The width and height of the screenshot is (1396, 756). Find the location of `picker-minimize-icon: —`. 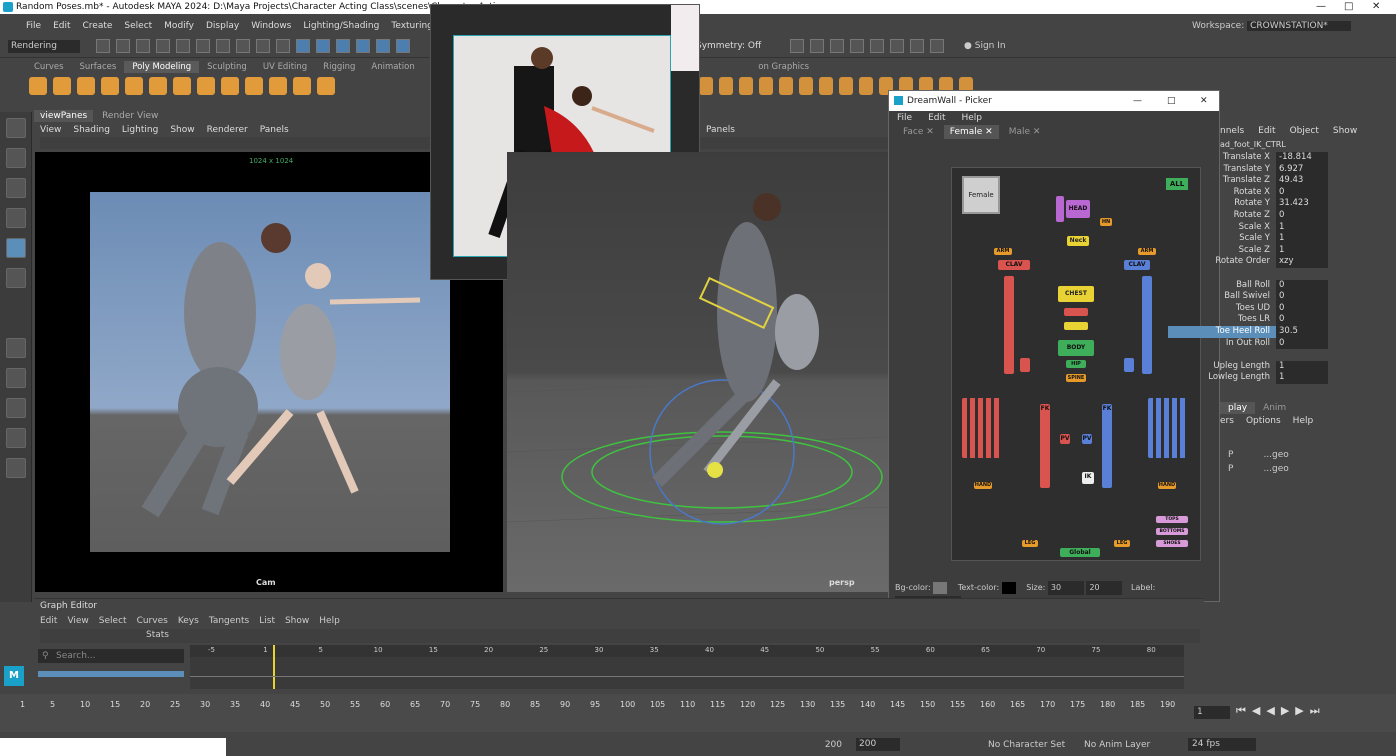

picker-minimize-icon: — is located at coordinates (1137, 101).